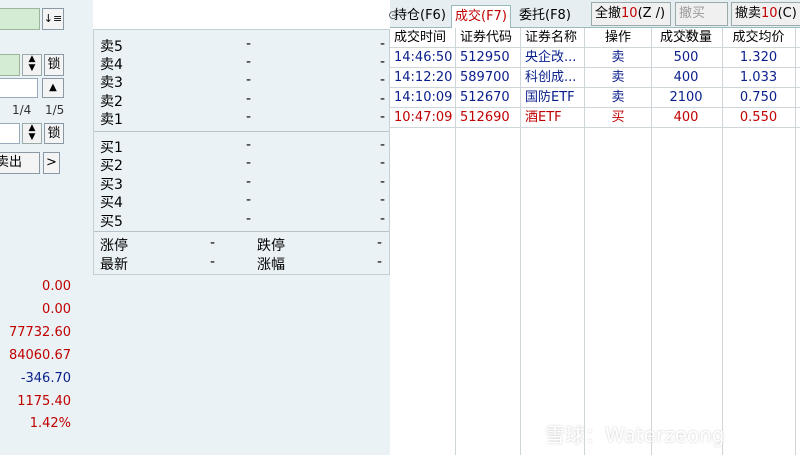 The image size is (800, 455). Describe the element at coordinates (21, 110) in the screenshot. I see `fraction-quarter: 1/4` at that location.